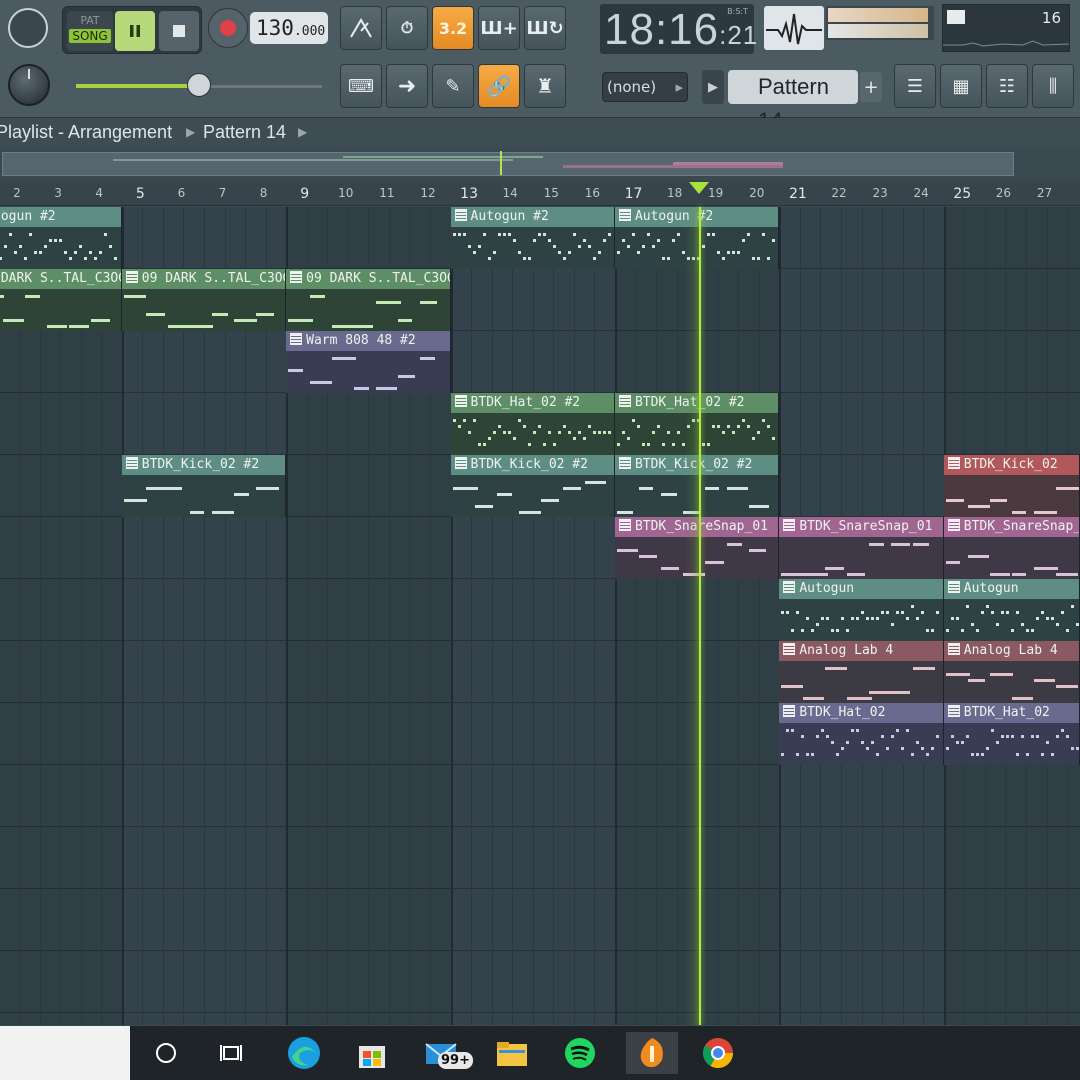  I want to click on metronome-button, so click(361, 28).